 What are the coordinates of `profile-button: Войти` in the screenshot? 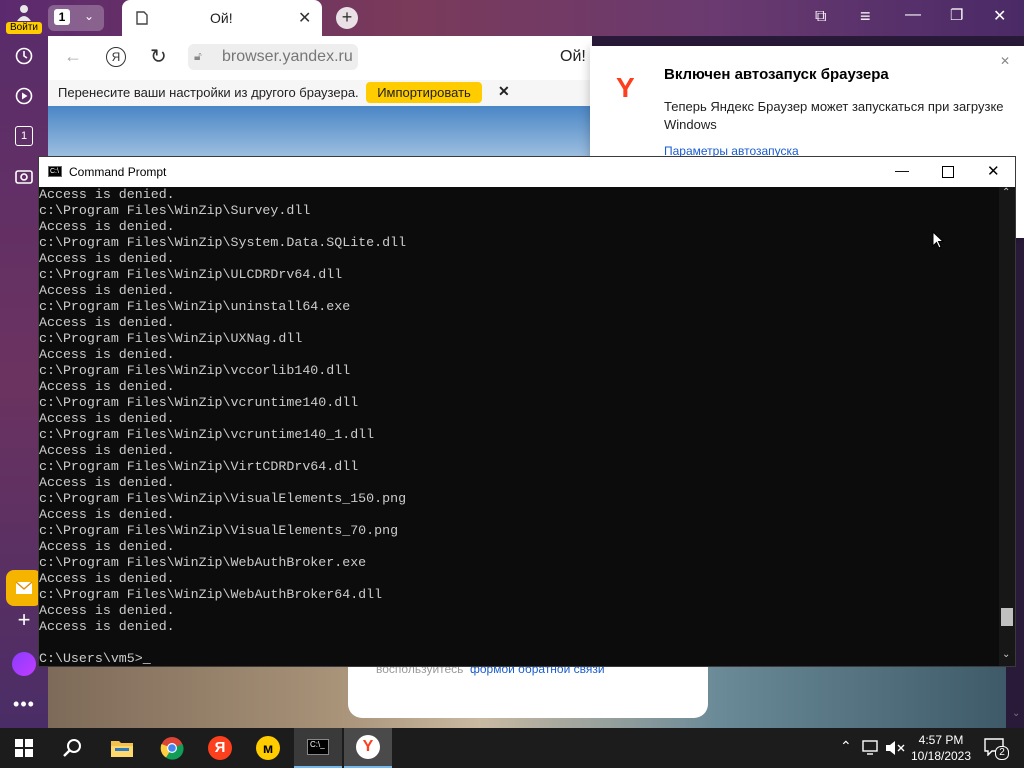 It's located at (24, 18).